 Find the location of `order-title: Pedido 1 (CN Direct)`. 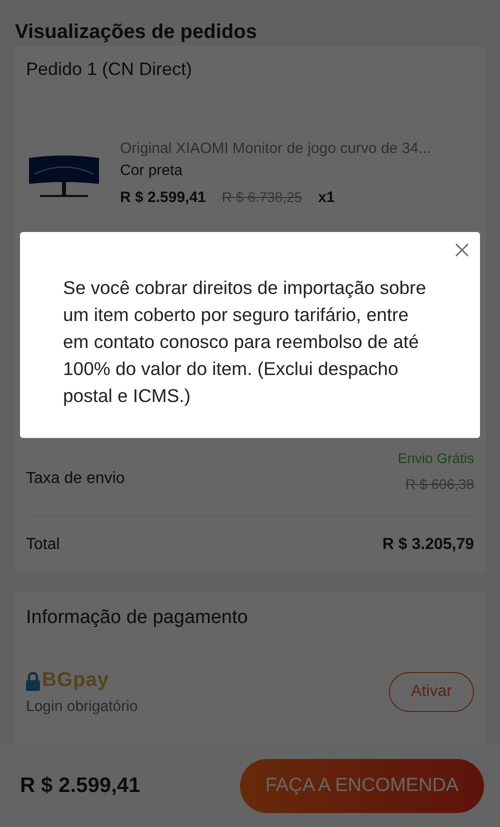

order-title: Pedido 1 (CN Direct) is located at coordinates (110, 69).